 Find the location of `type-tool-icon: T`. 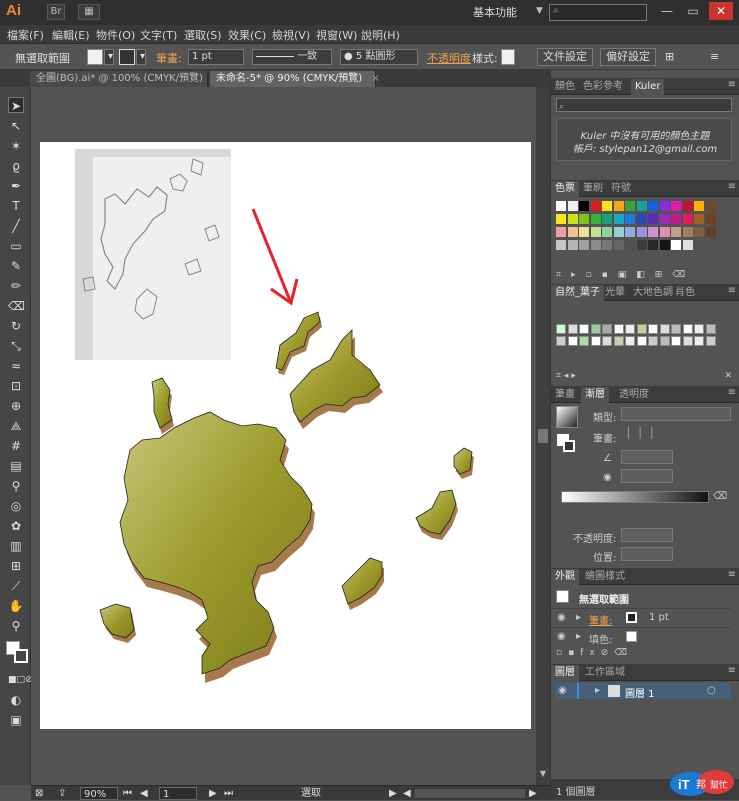

type-tool-icon: T is located at coordinates (16, 206).